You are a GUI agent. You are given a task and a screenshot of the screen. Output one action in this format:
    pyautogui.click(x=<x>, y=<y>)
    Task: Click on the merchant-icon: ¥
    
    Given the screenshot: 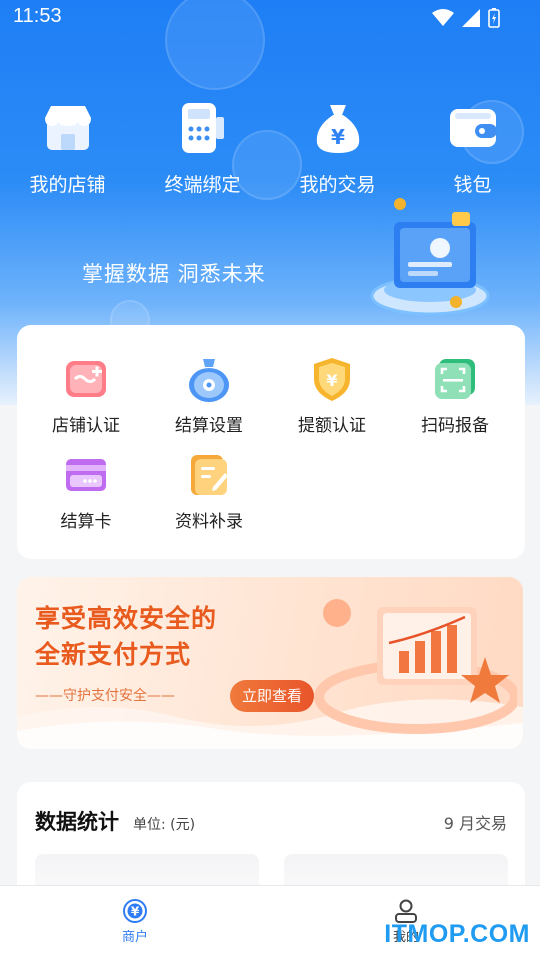 What is the action you would take?
    pyautogui.click(x=135, y=911)
    